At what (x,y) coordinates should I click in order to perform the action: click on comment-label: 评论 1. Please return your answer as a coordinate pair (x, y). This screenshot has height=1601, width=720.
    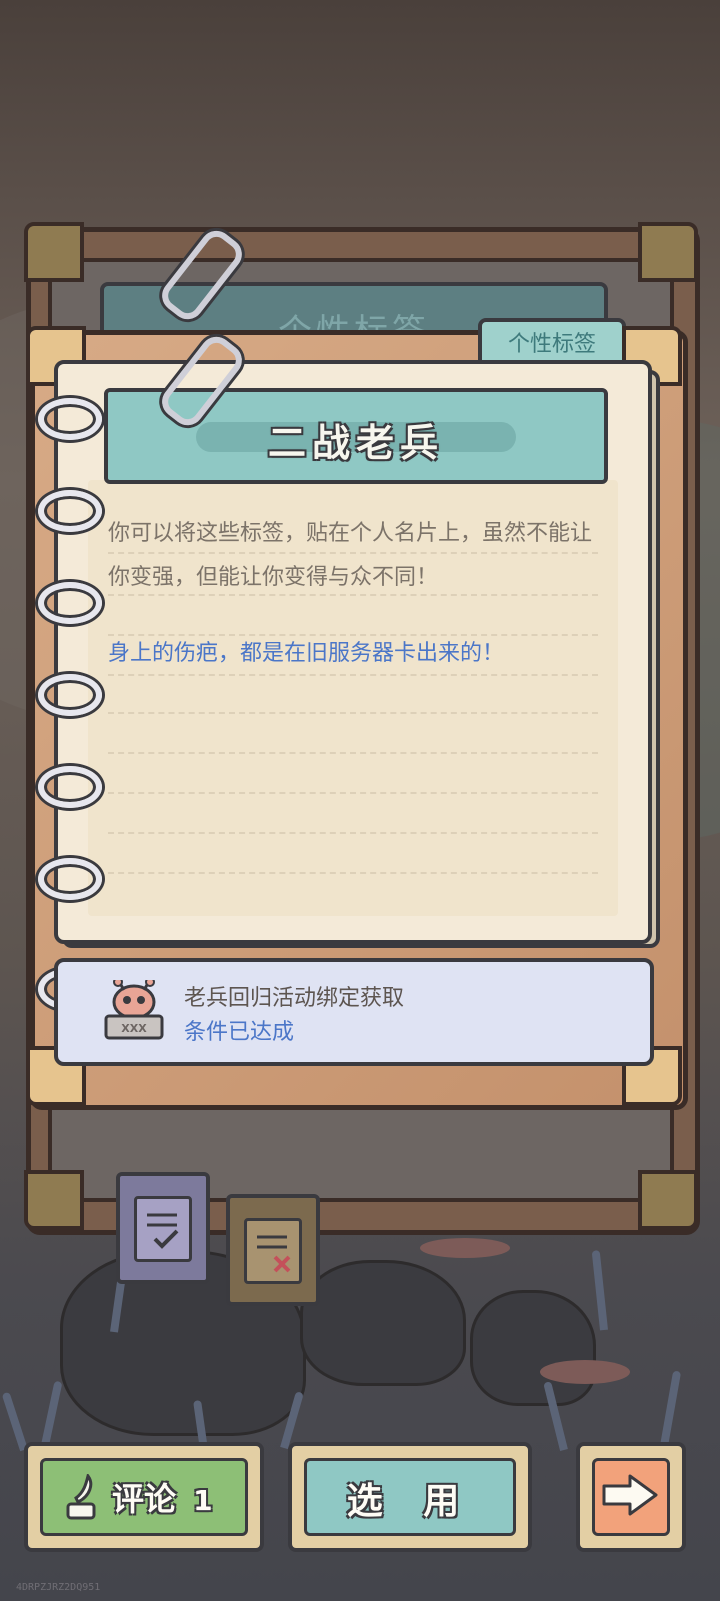
    Looking at the image, I should click on (162, 1497).